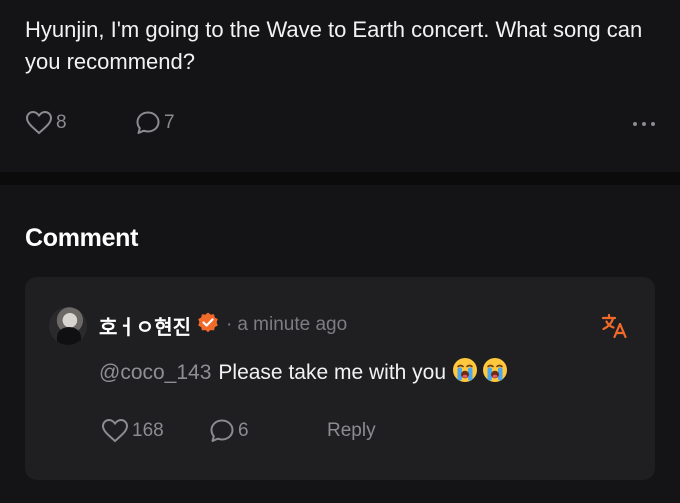  Describe the element at coordinates (68, 326) in the screenshot. I see `avatar` at that location.